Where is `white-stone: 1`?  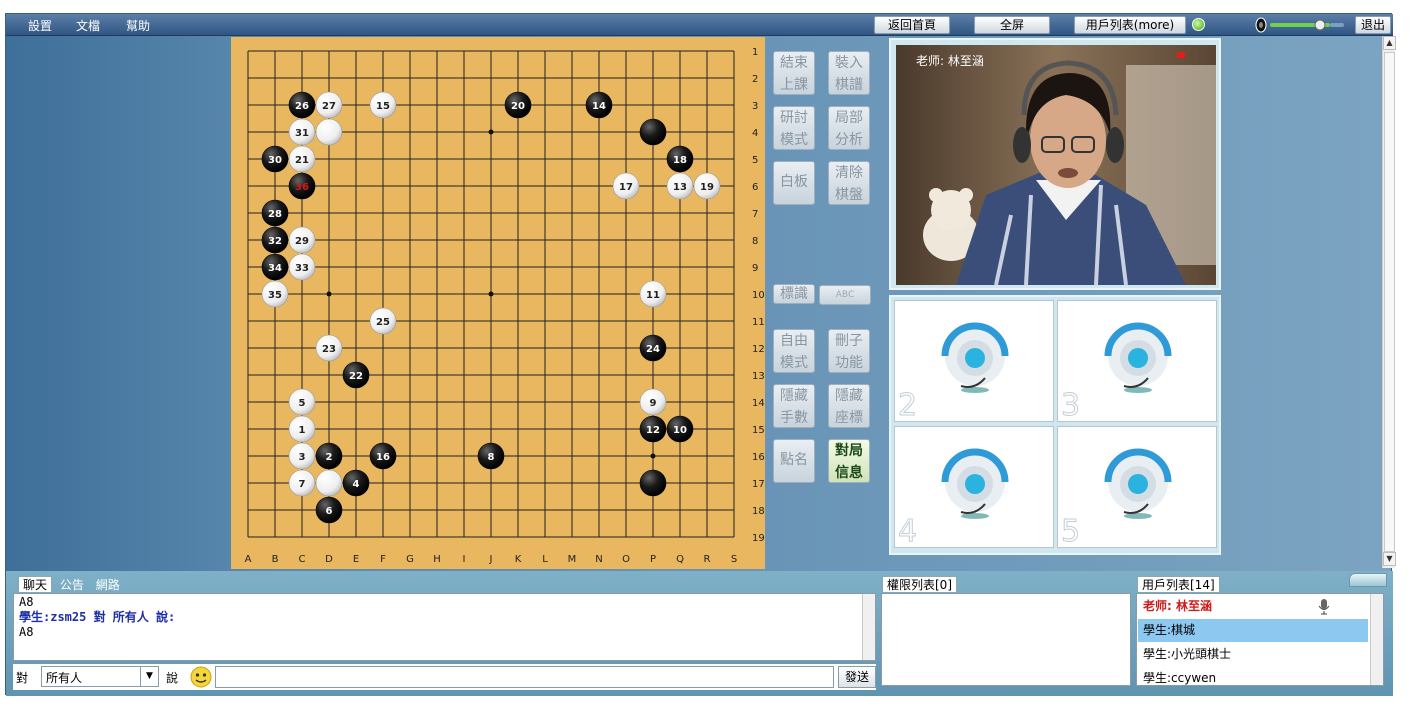 white-stone: 1 is located at coordinates (302, 429).